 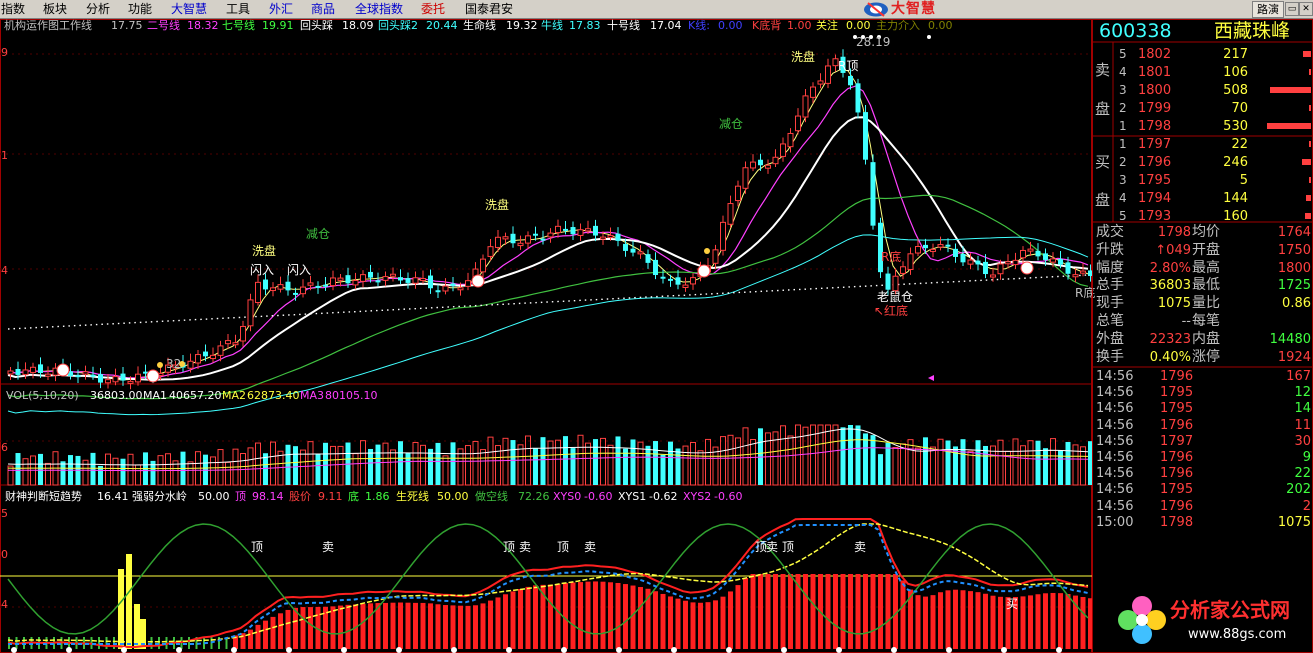 What do you see at coordinates (1306, 9) in the screenshot?
I see `close-icon: ✕` at bounding box center [1306, 9].